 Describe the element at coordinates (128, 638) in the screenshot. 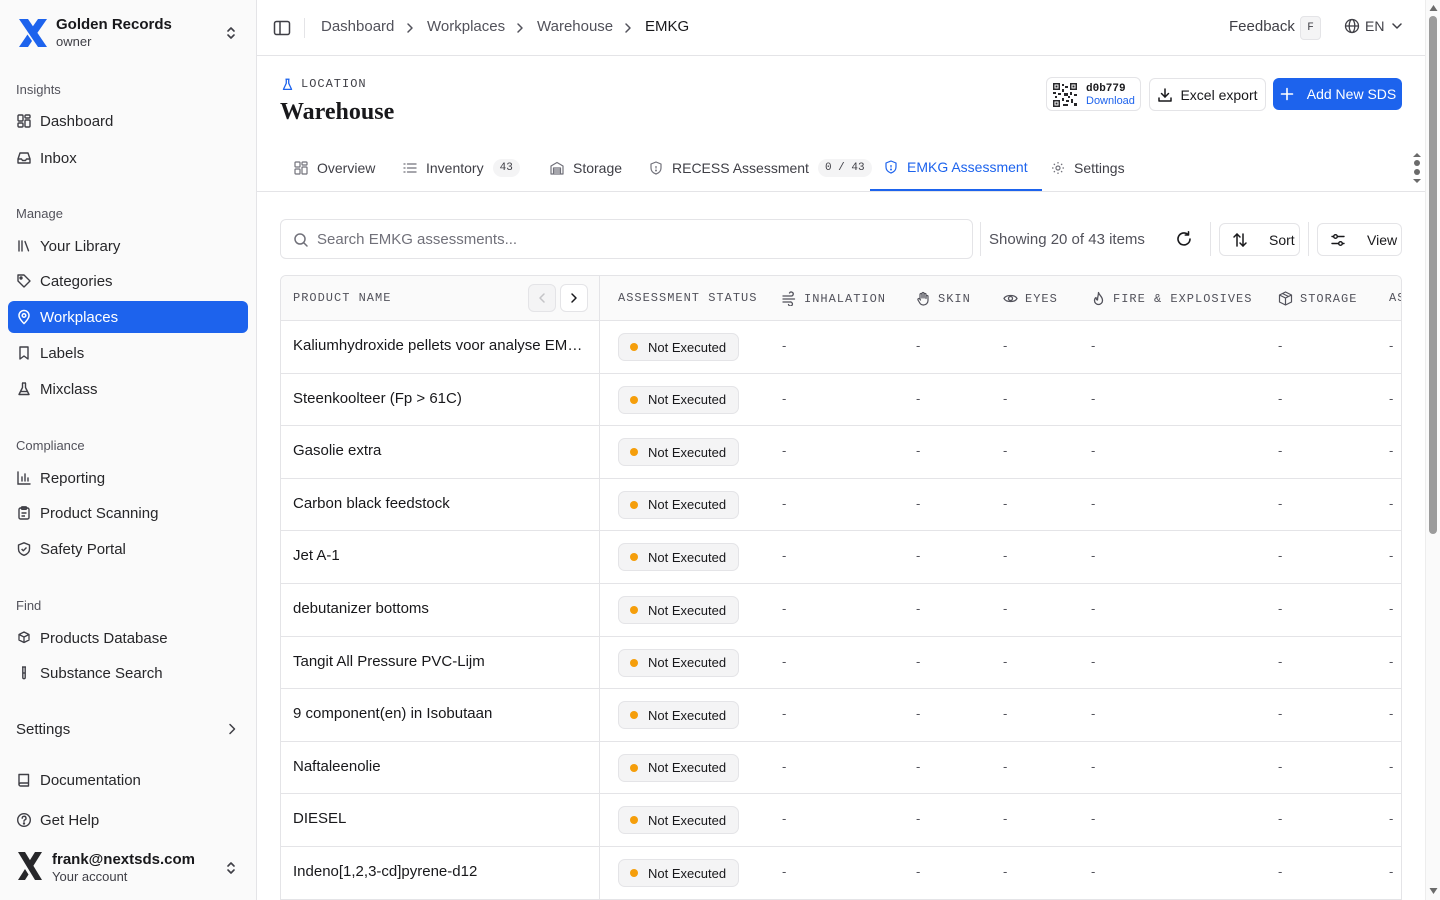

I see `sidebar-item-products-database: Products Database` at that location.